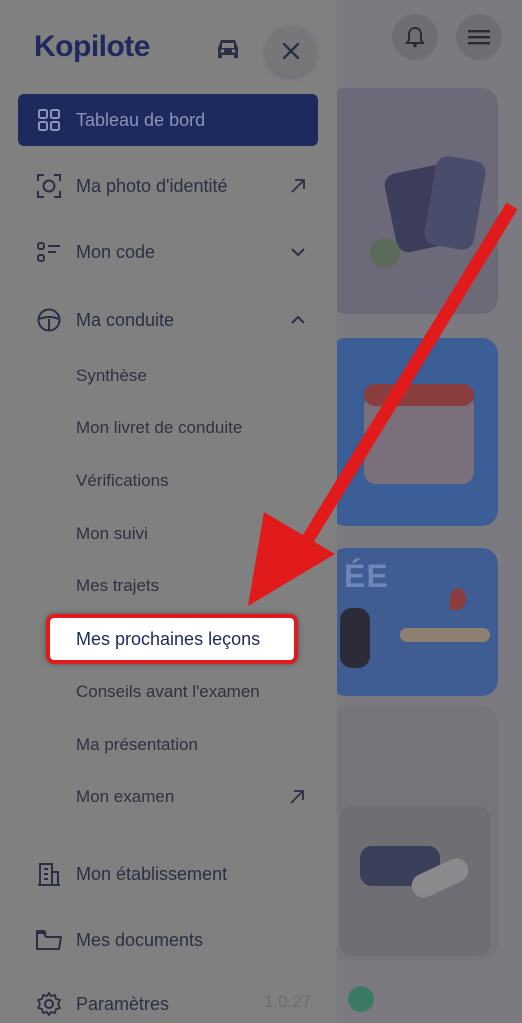  I want to click on menu-item-label: Tableau de bord, so click(141, 119).